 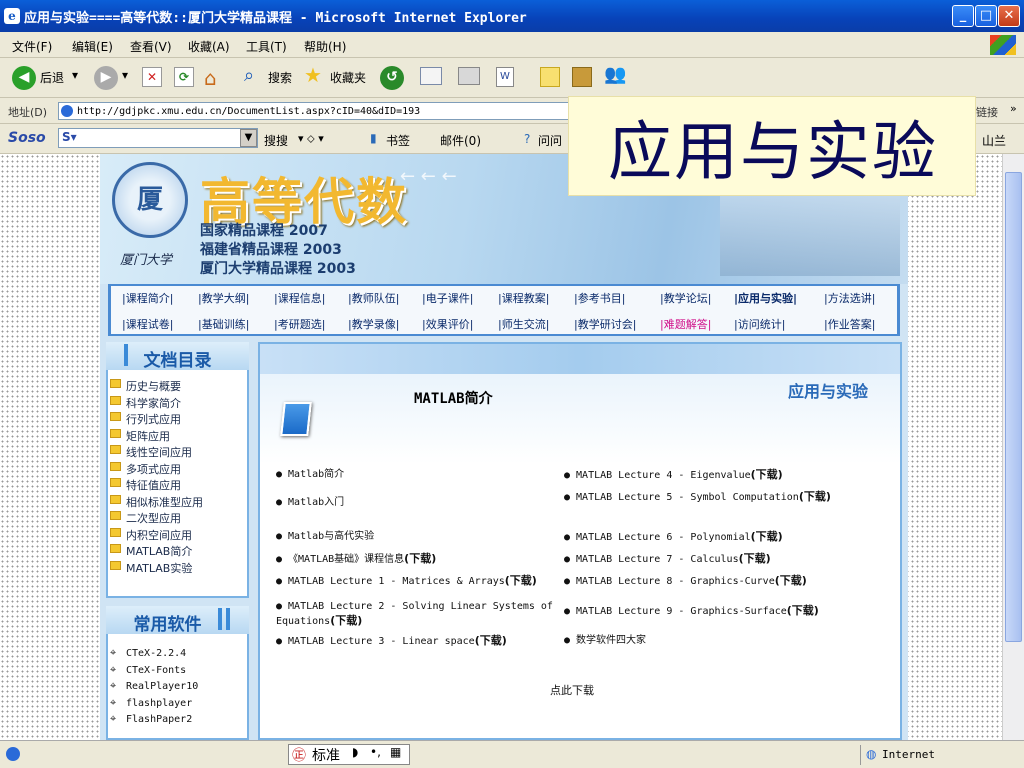 I want to click on close-button: ✕, so click(x=1009, y=16).